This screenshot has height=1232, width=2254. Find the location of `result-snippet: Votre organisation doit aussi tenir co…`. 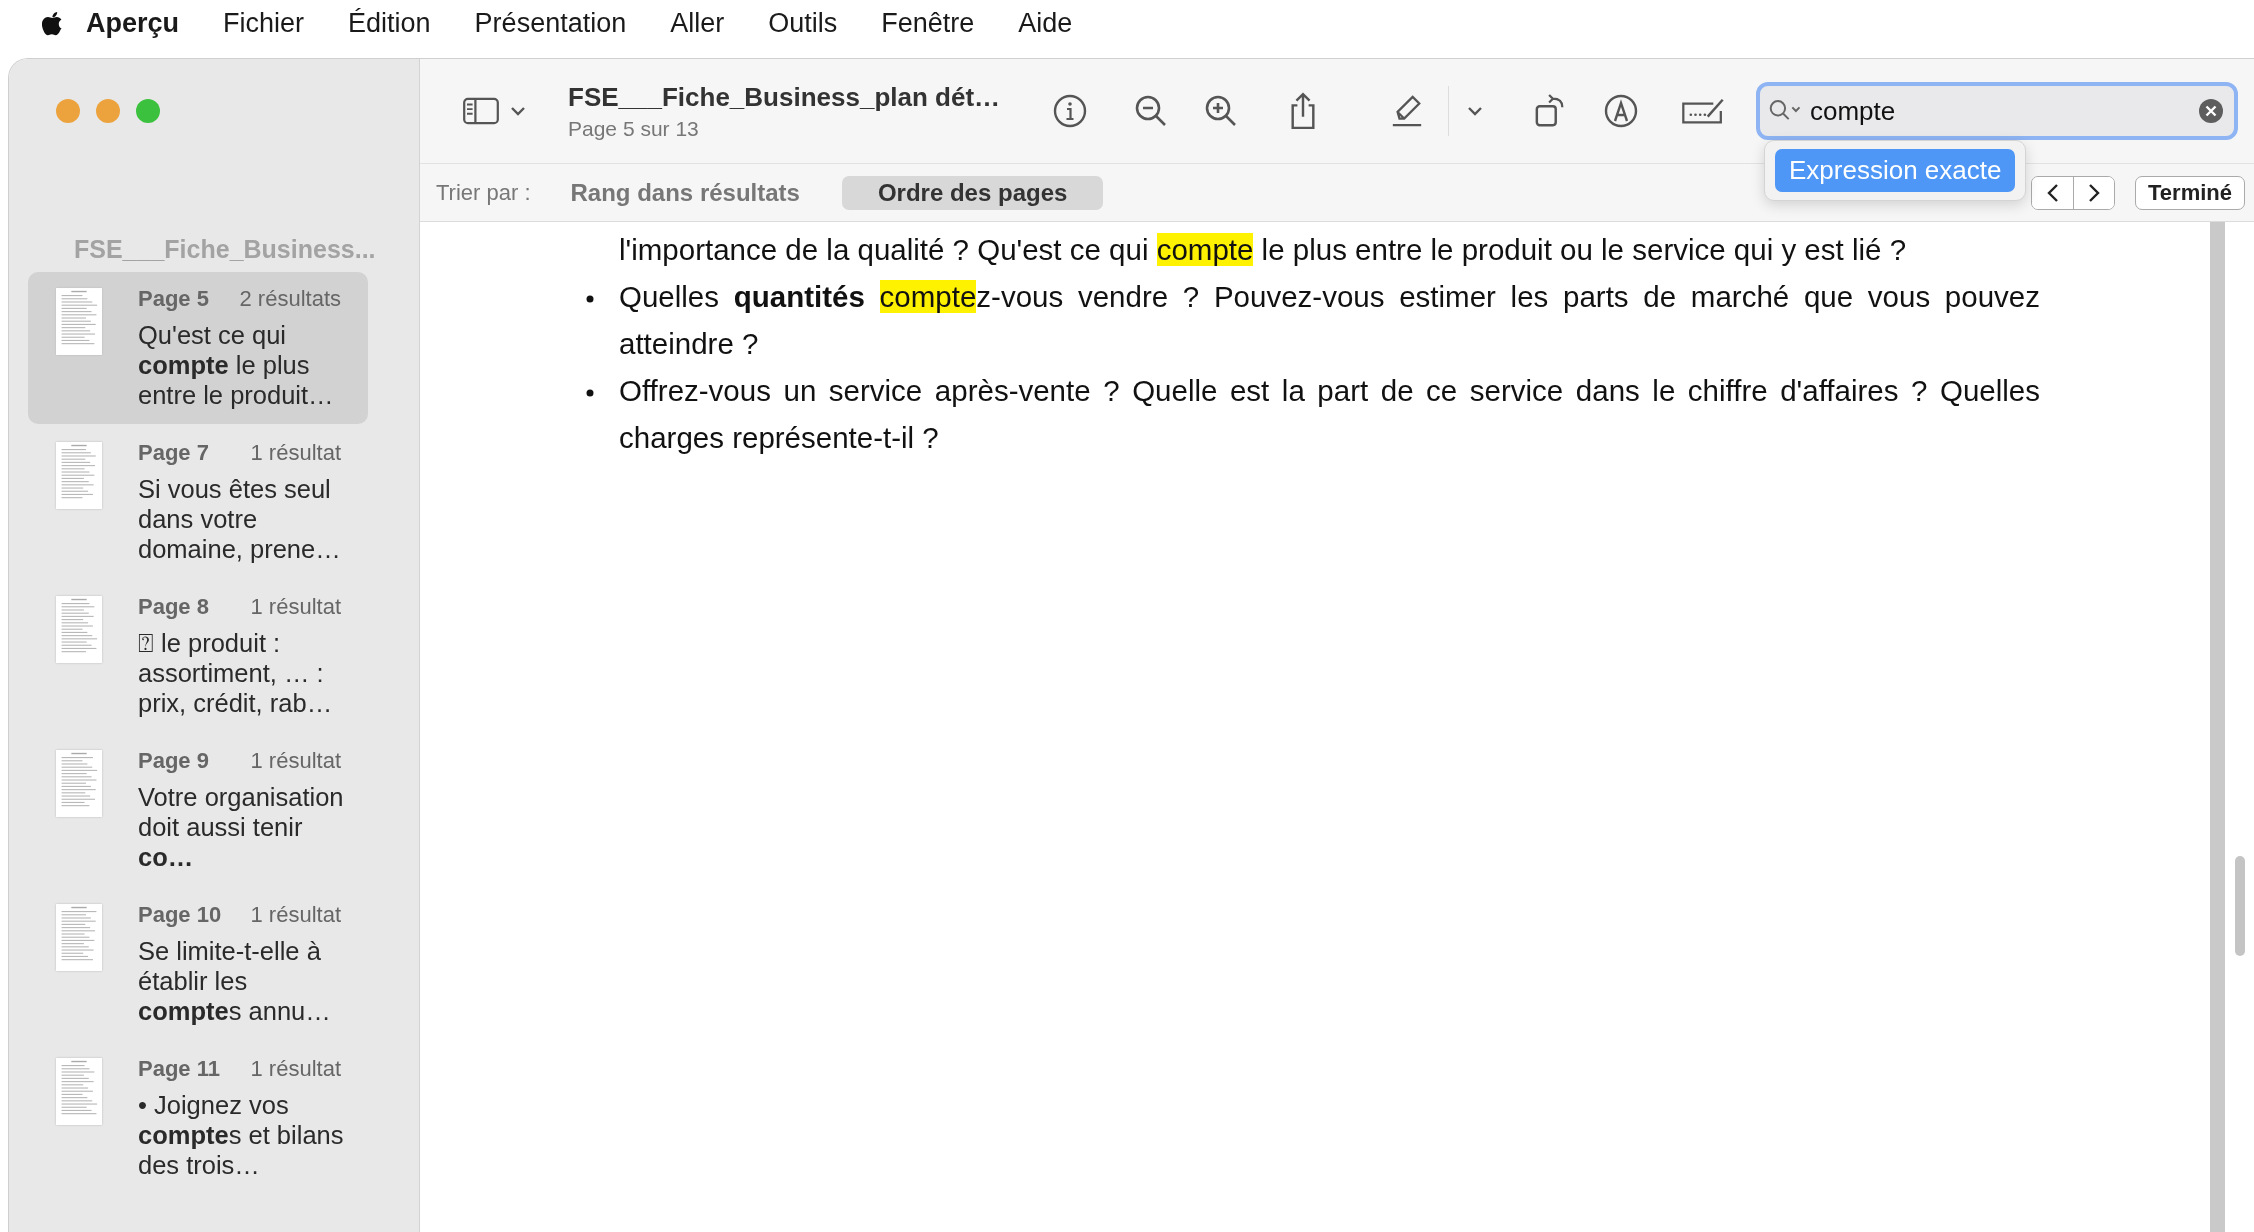

result-snippet: Votre organisation doit aussi tenir co… is located at coordinates (241, 827).